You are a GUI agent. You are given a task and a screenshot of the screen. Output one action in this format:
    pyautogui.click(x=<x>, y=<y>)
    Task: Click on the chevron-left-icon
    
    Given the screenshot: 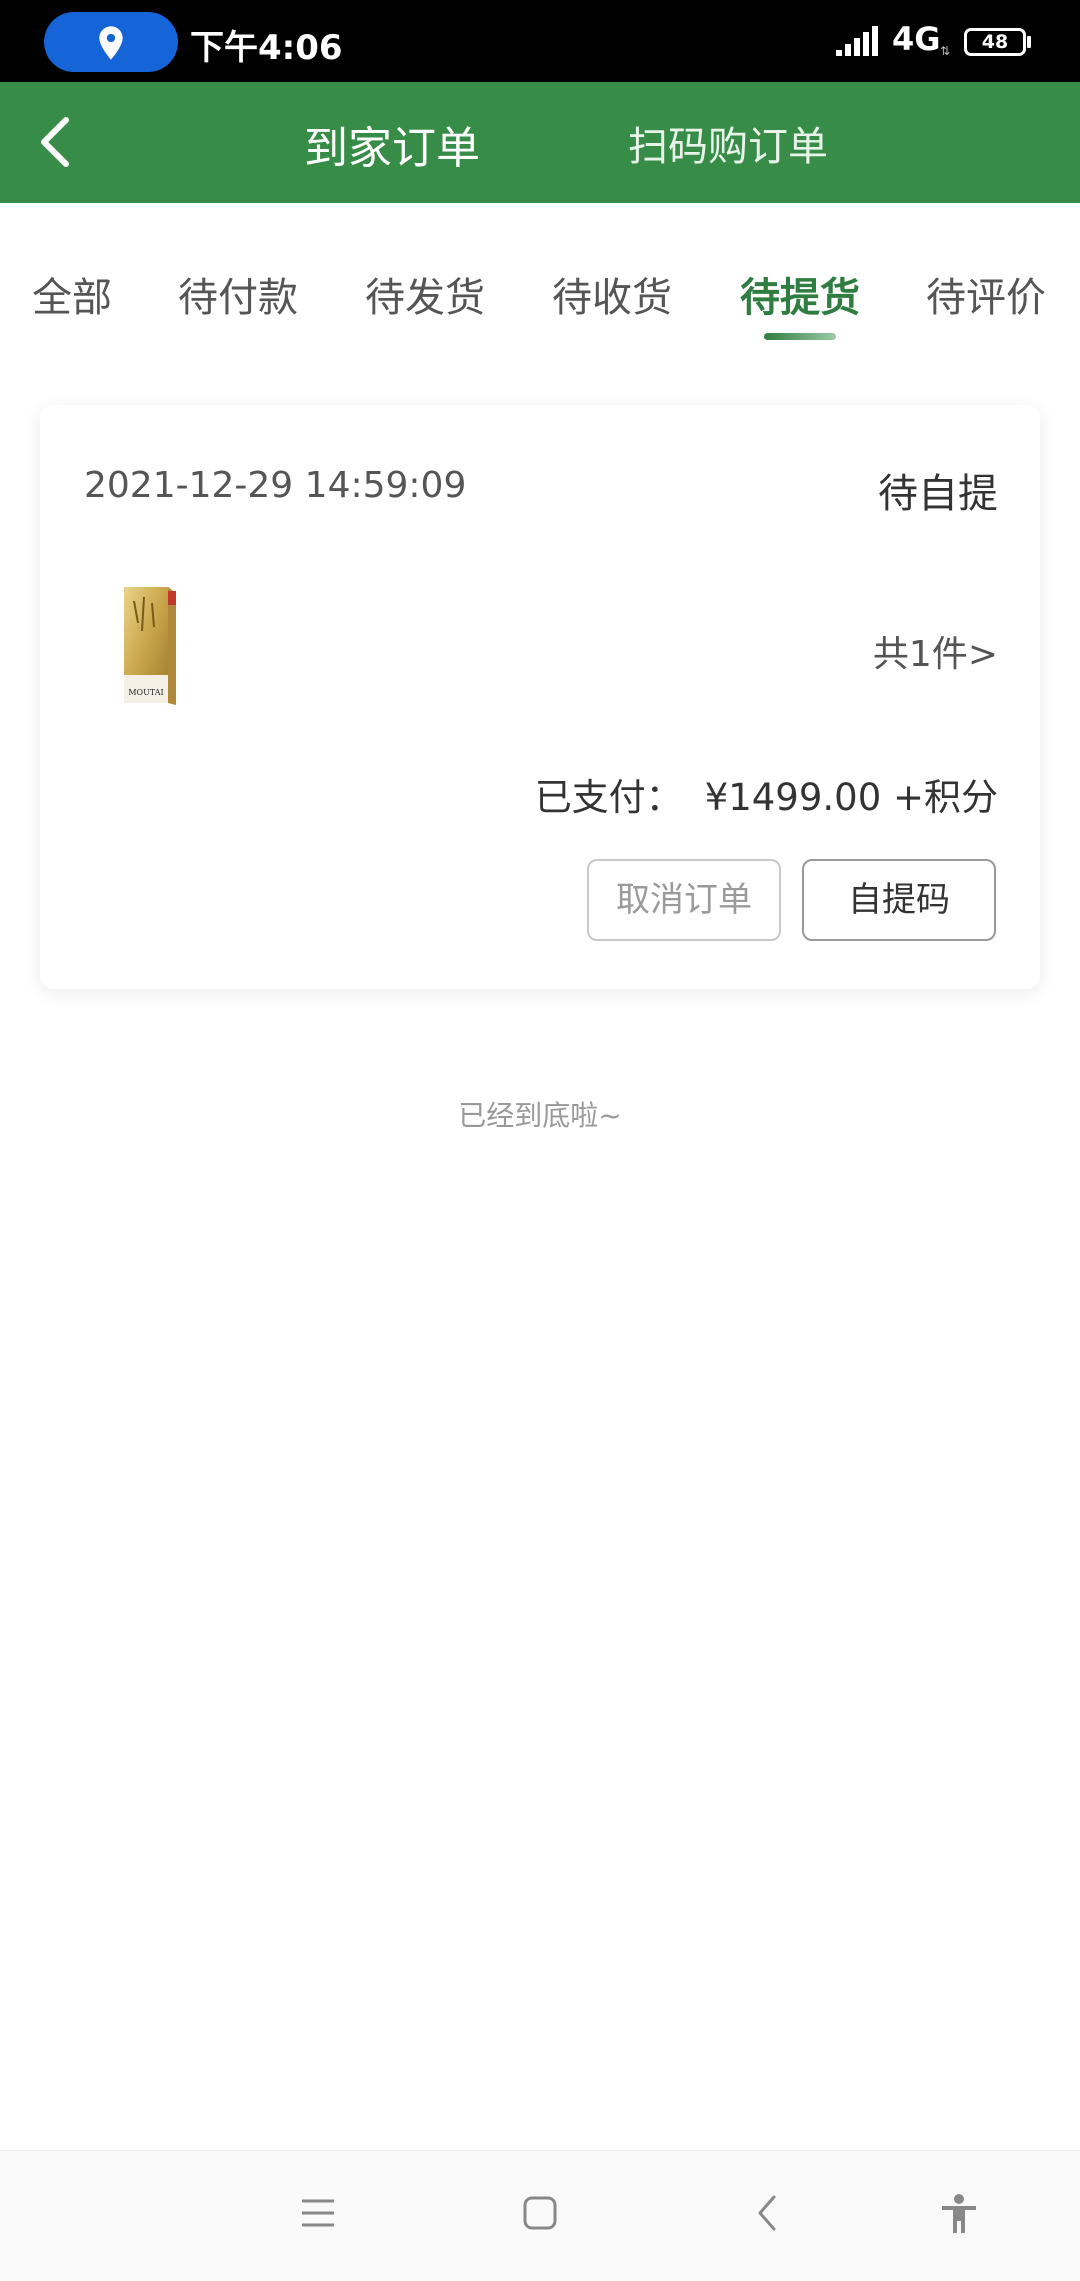 What is the action you would take?
    pyautogui.click(x=55, y=142)
    